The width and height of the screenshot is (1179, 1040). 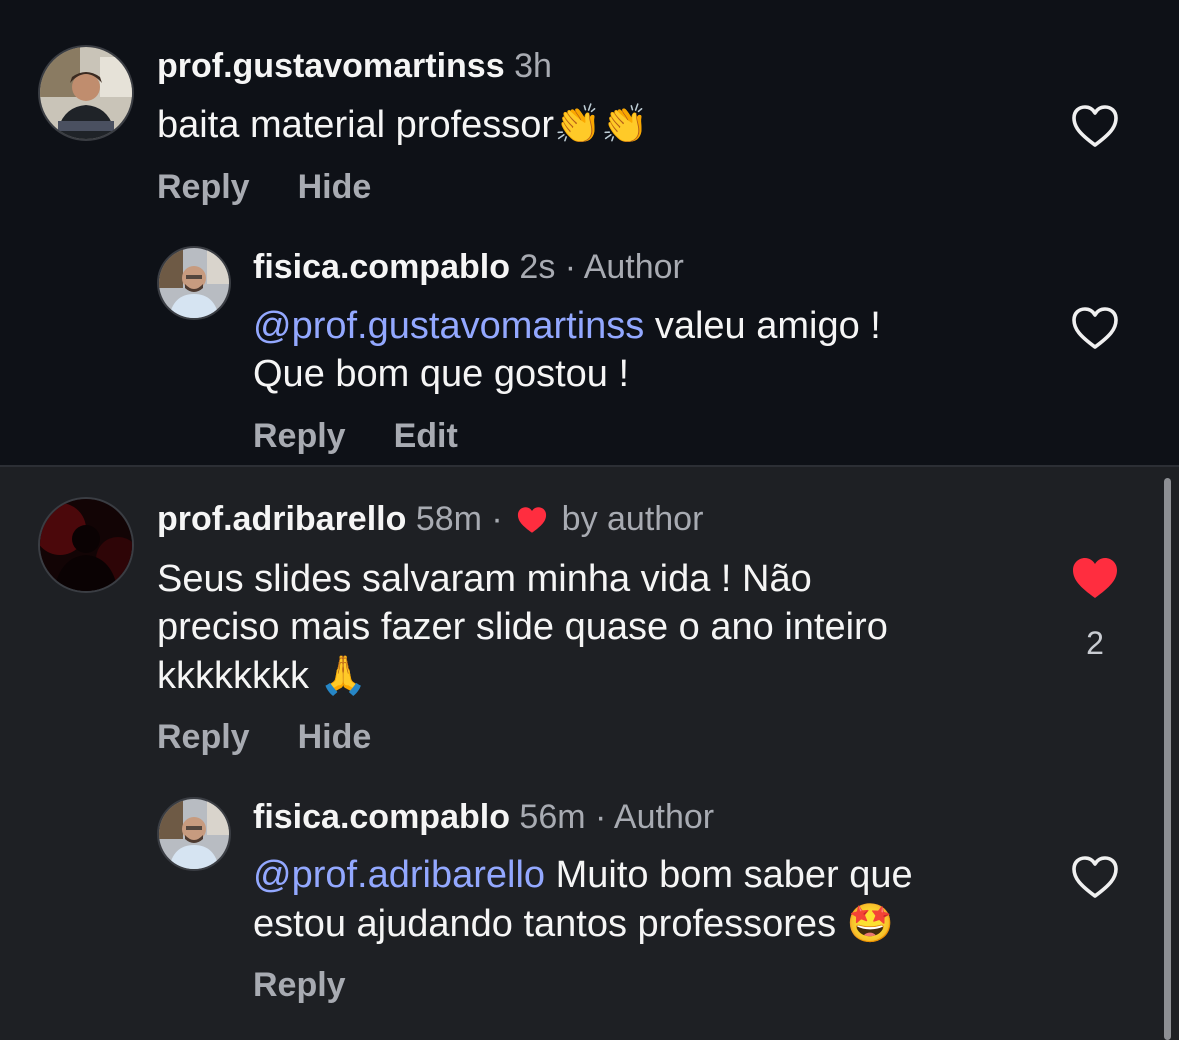 I want to click on like-count: 2, so click(x=1095, y=643).